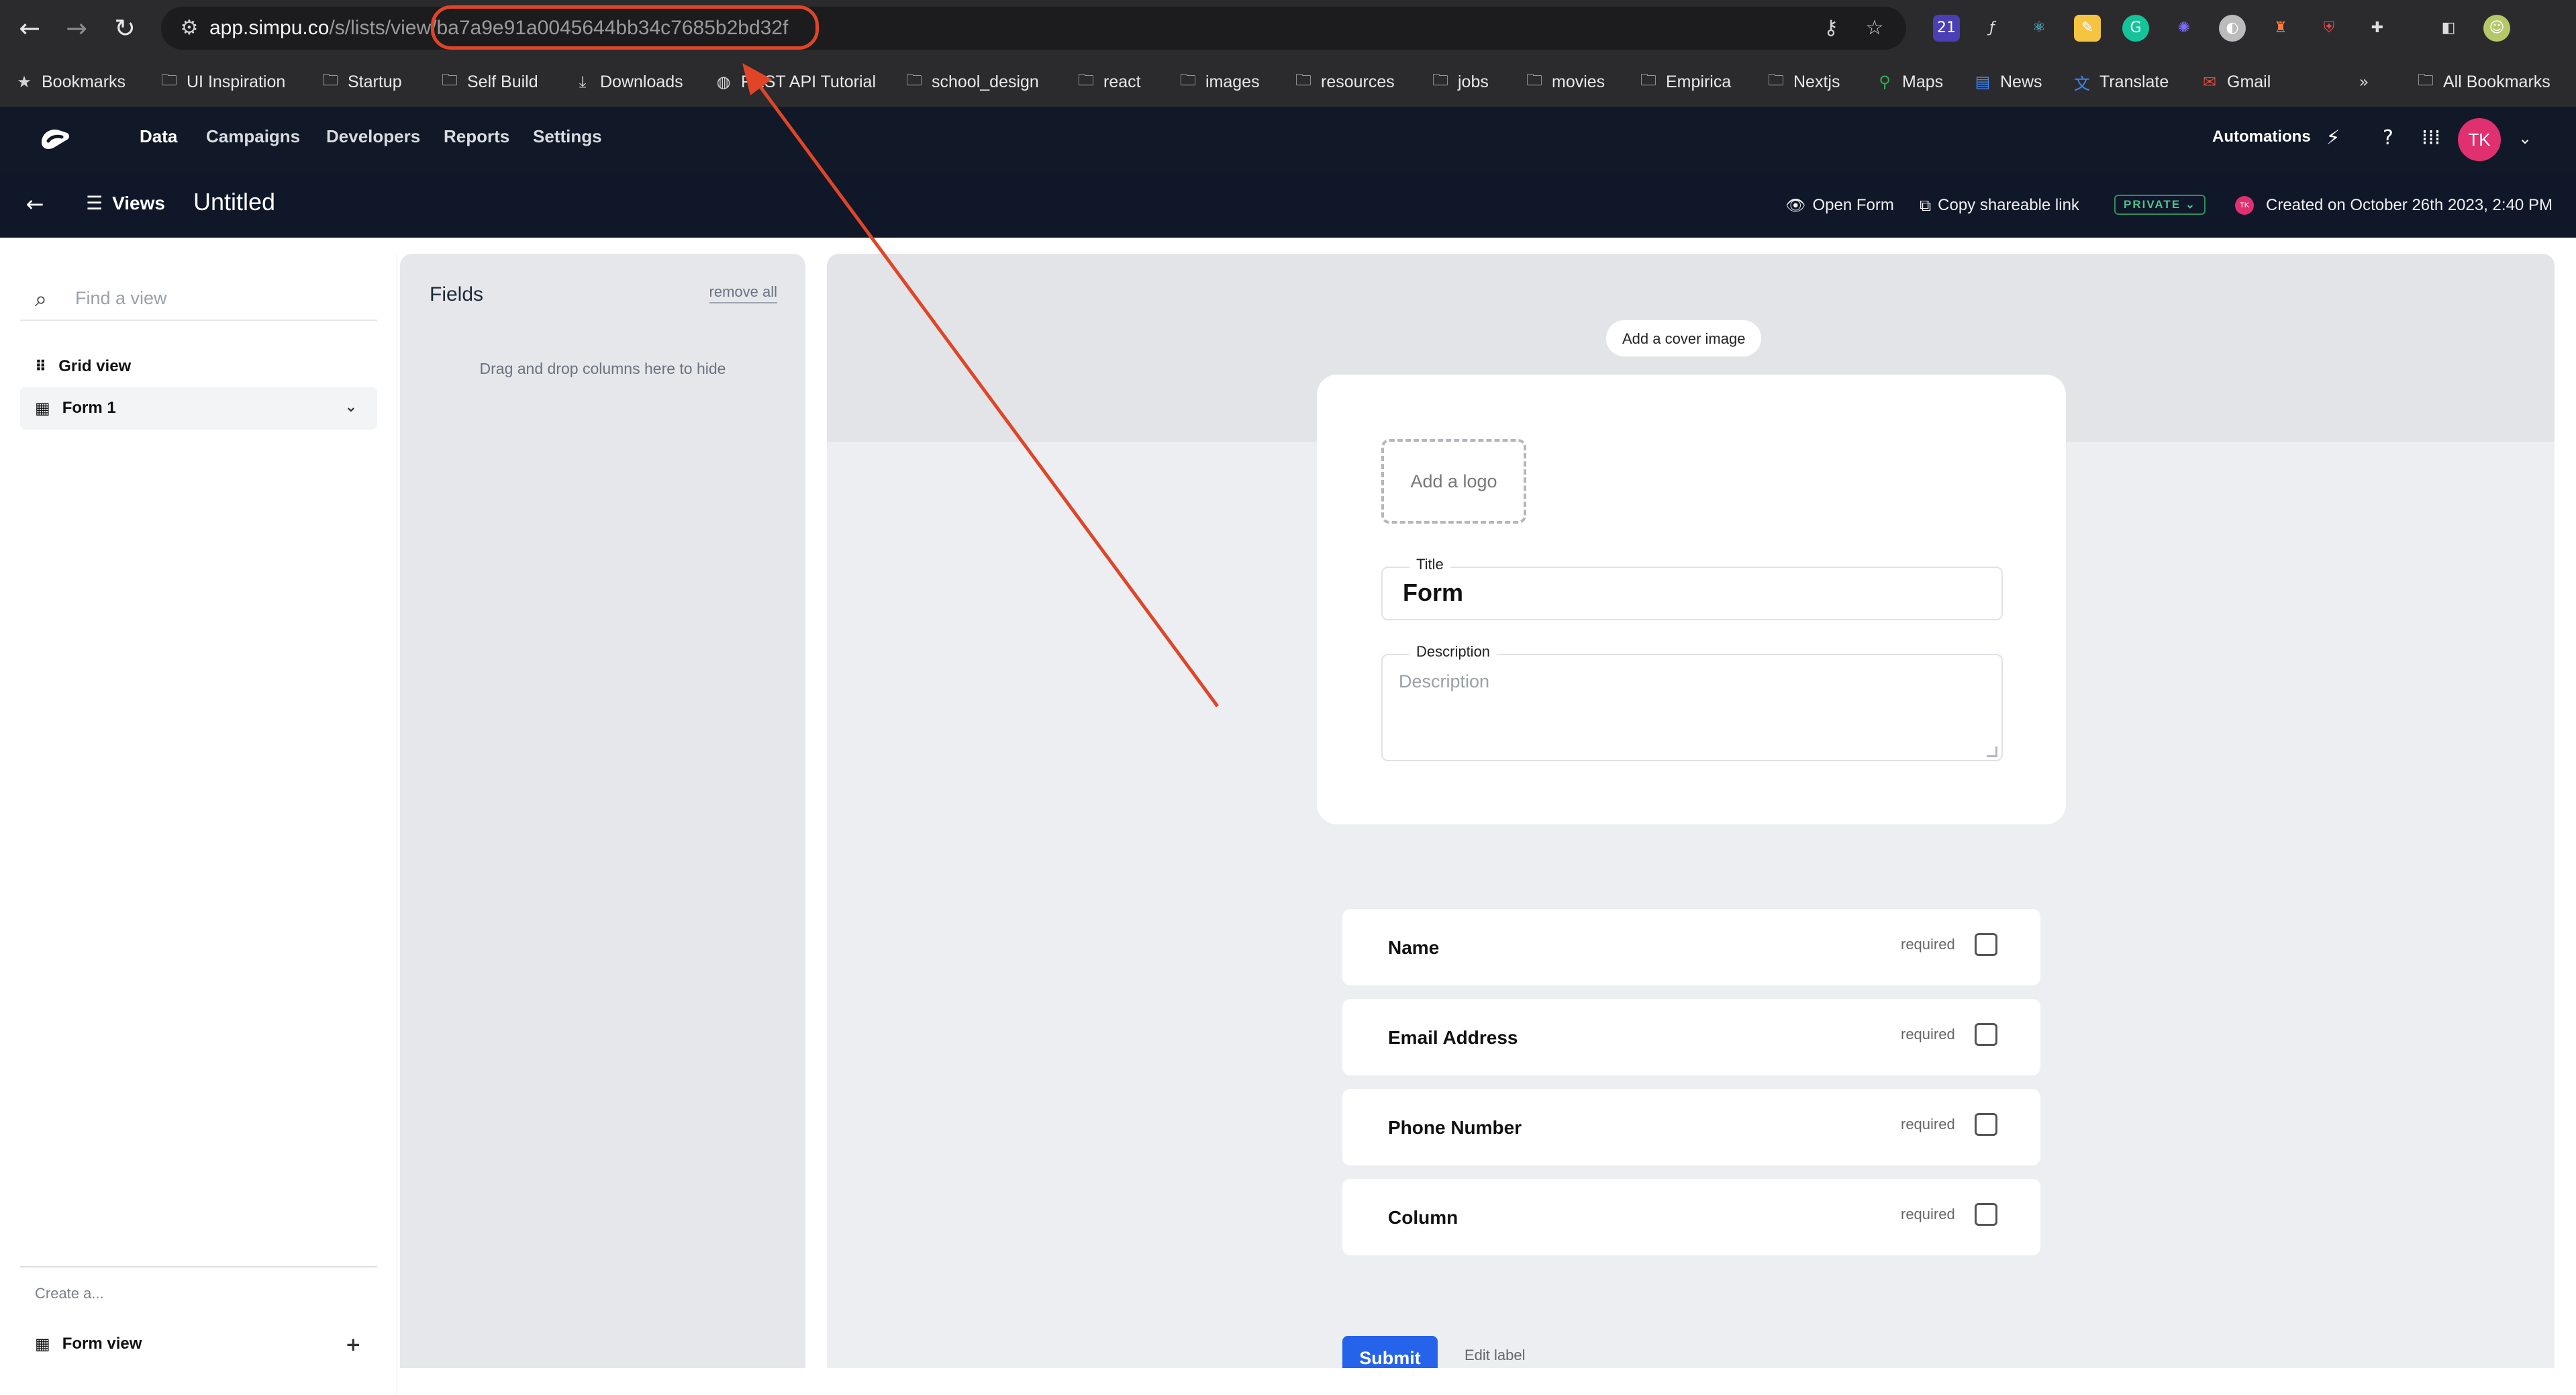 This screenshot has height=1395, width=2576. I want to click on automations-link: Automations, so click(2261, 137).